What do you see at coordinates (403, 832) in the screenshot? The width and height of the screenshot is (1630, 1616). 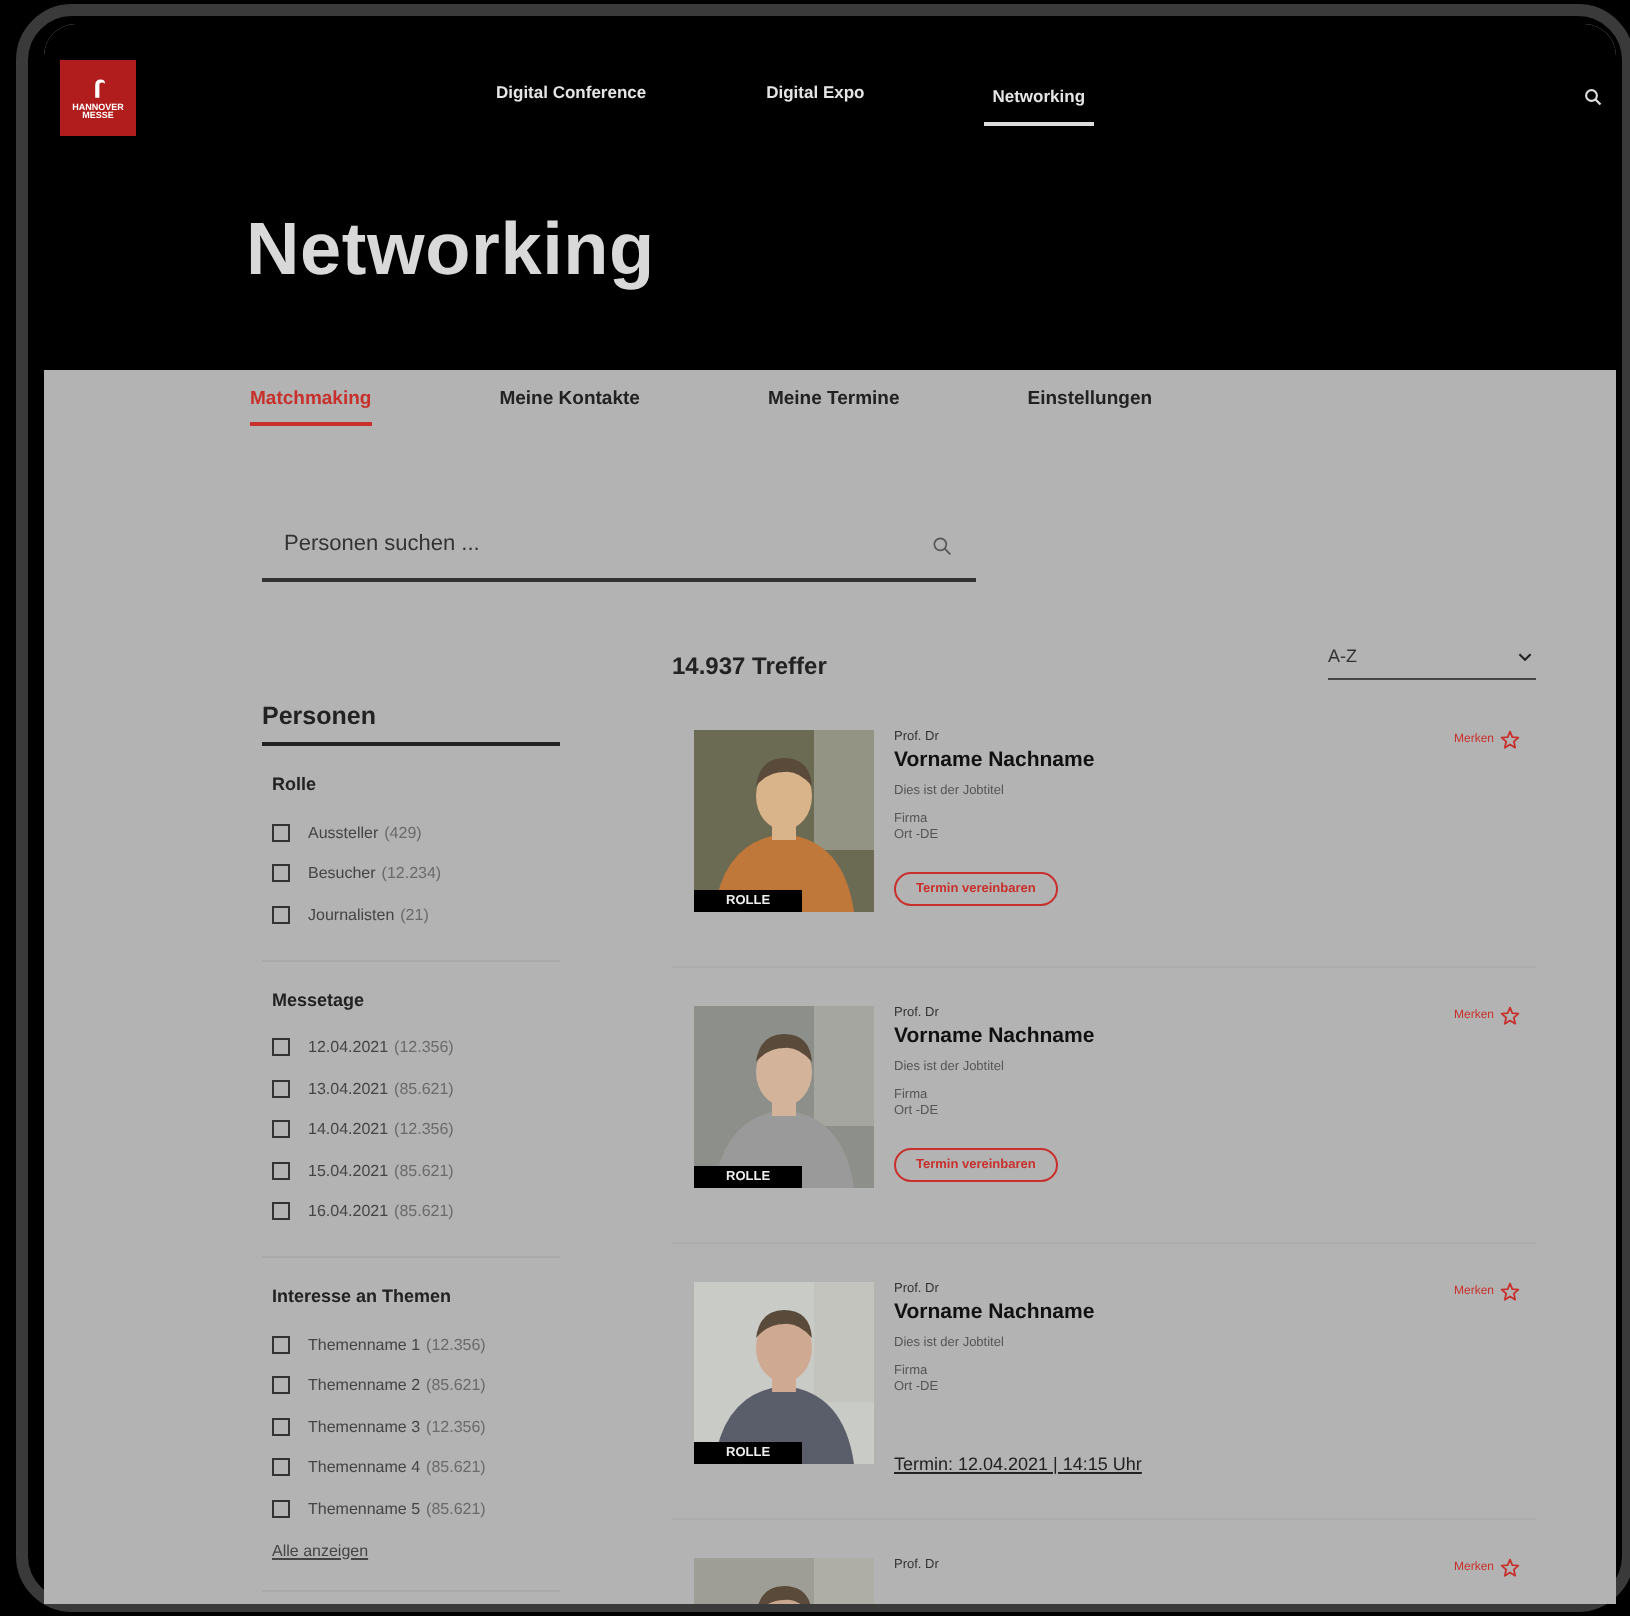 I see `filter-count: (429)` at bounding box center [403, 832].